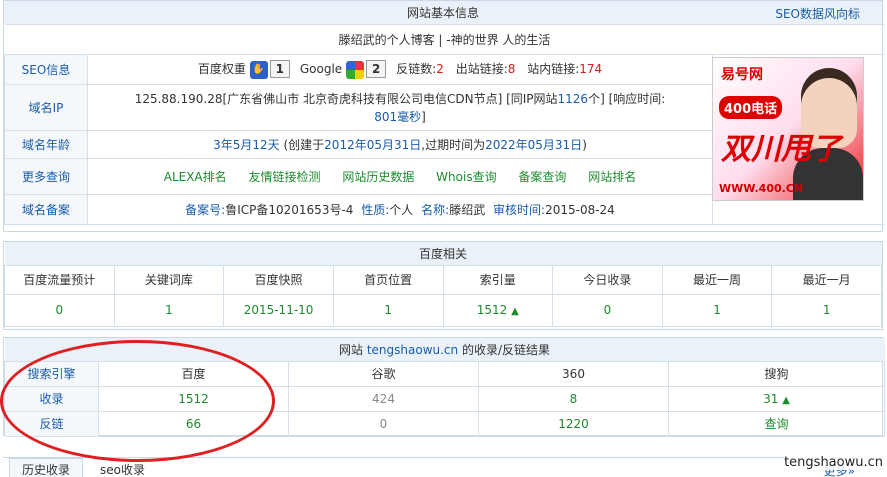  Describe the element at coordinates (443, 467) in the screenshot. I see `history-tabs: 历史收录 seo收录 更多»` at that location.